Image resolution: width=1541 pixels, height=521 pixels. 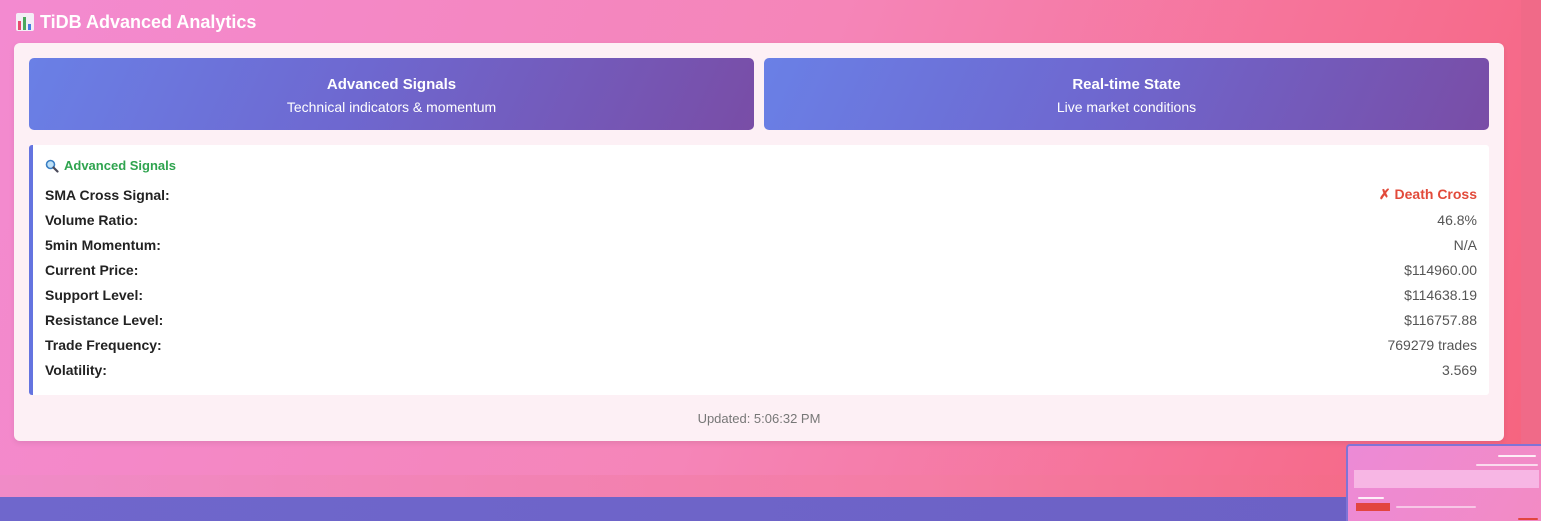 I want to click on volatility-value: 3.569, so click(x=1459, y=369).